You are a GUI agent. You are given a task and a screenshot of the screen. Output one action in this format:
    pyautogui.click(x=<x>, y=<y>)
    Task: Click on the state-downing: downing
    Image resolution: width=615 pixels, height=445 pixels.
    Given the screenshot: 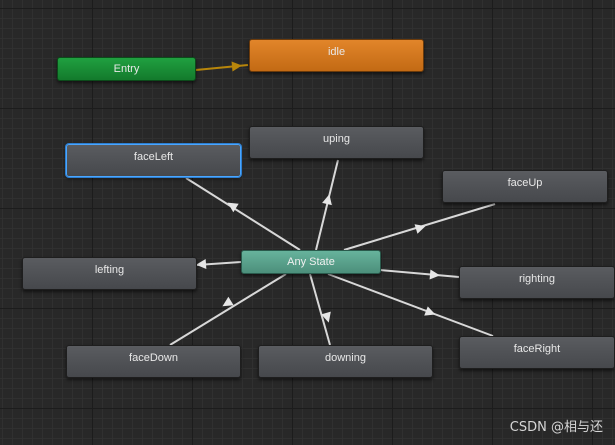 What is the action you would take?
    pyautogui.click(x=345, y=361)
    